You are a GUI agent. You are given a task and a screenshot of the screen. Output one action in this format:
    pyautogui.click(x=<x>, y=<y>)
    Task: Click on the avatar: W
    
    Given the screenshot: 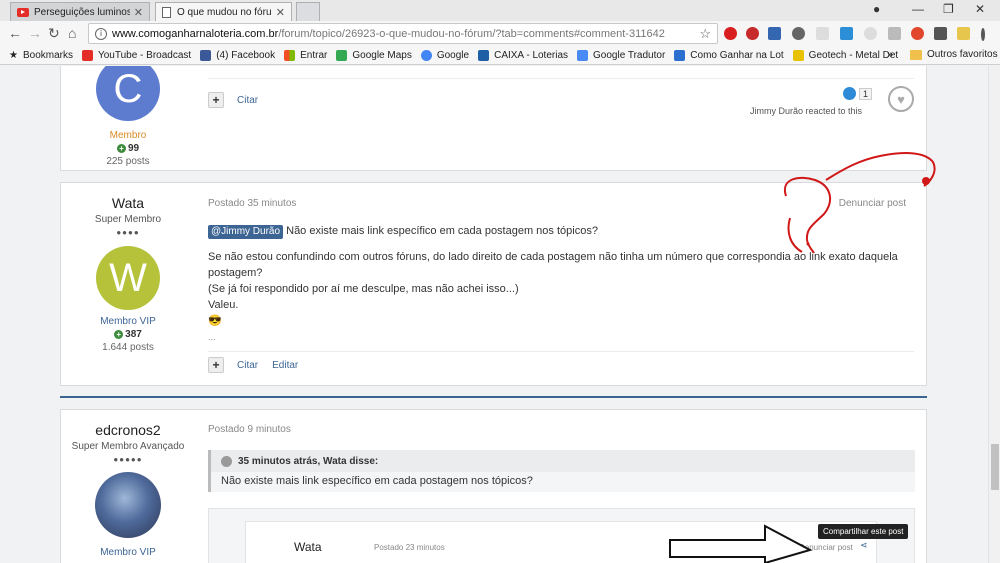 What is the action you would take?
    pyautogui.click(x=128, y=278)
    